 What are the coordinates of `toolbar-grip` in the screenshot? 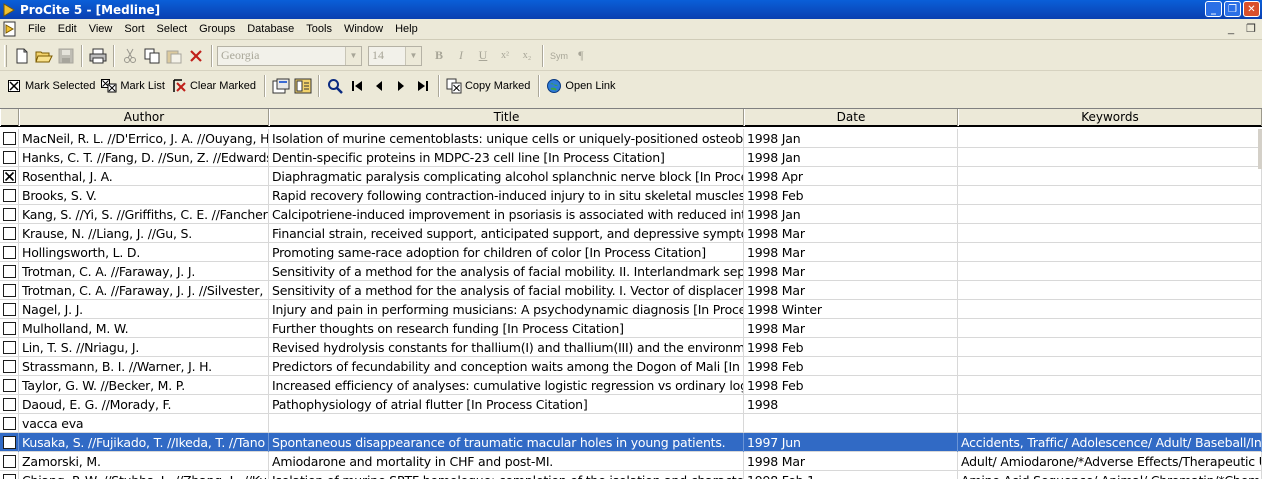 It's located at (5, 55).